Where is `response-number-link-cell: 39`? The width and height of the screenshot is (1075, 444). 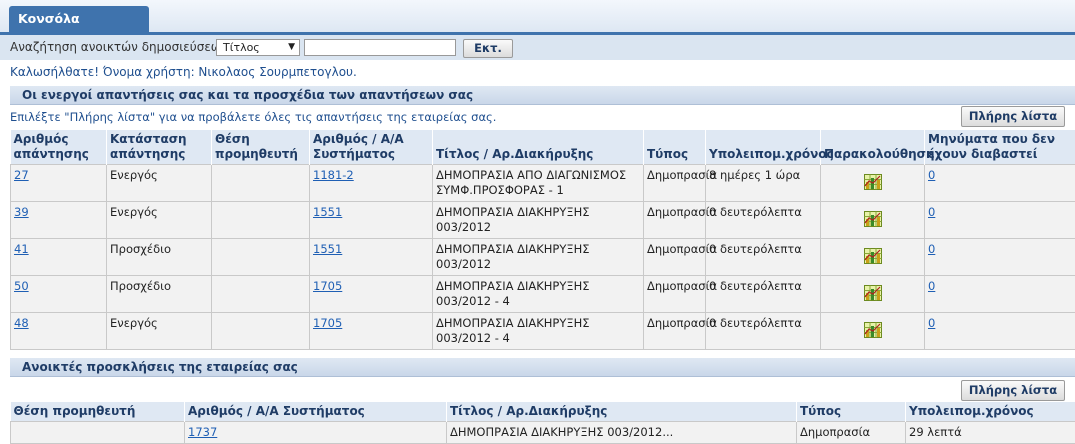
response-number-link-cell: 39 is located at coordinates (59, 220).